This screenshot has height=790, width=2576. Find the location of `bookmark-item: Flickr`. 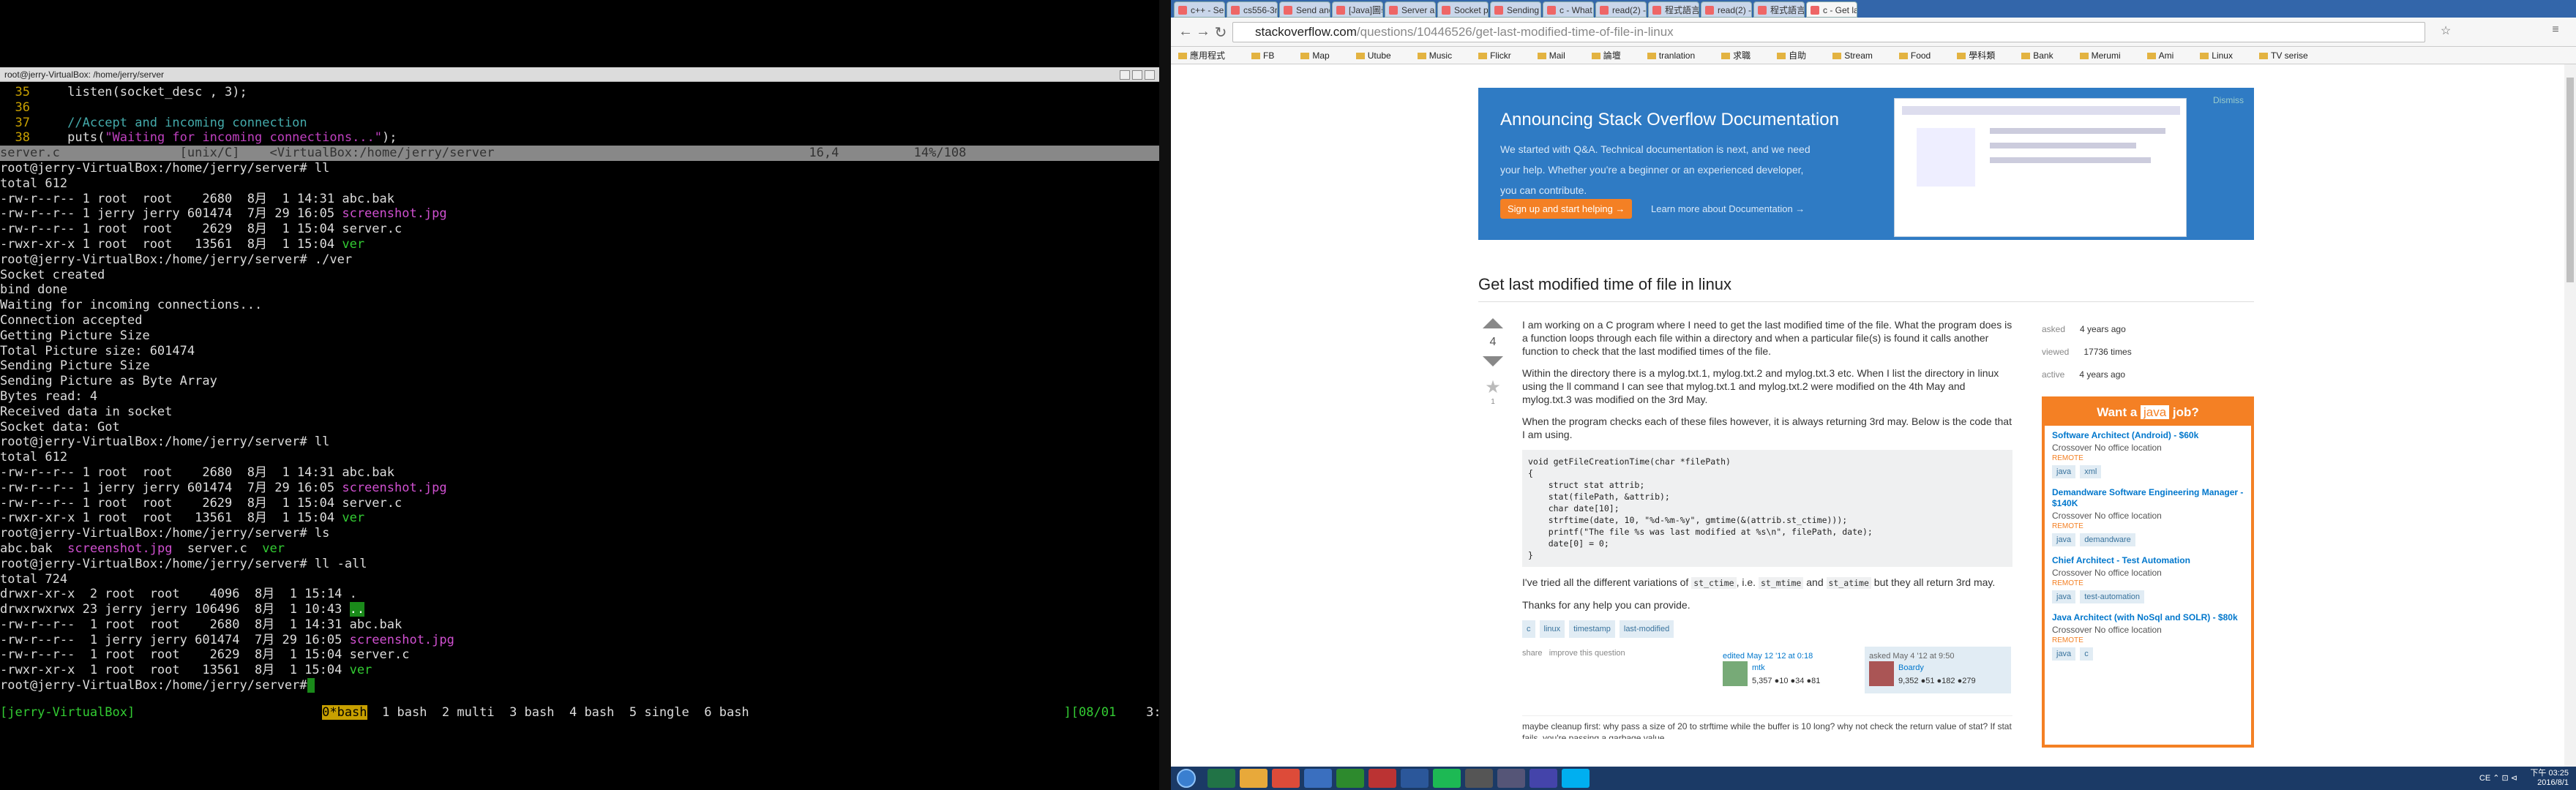

bookmark-item: Flickr is located at coordinates (1501, 56).